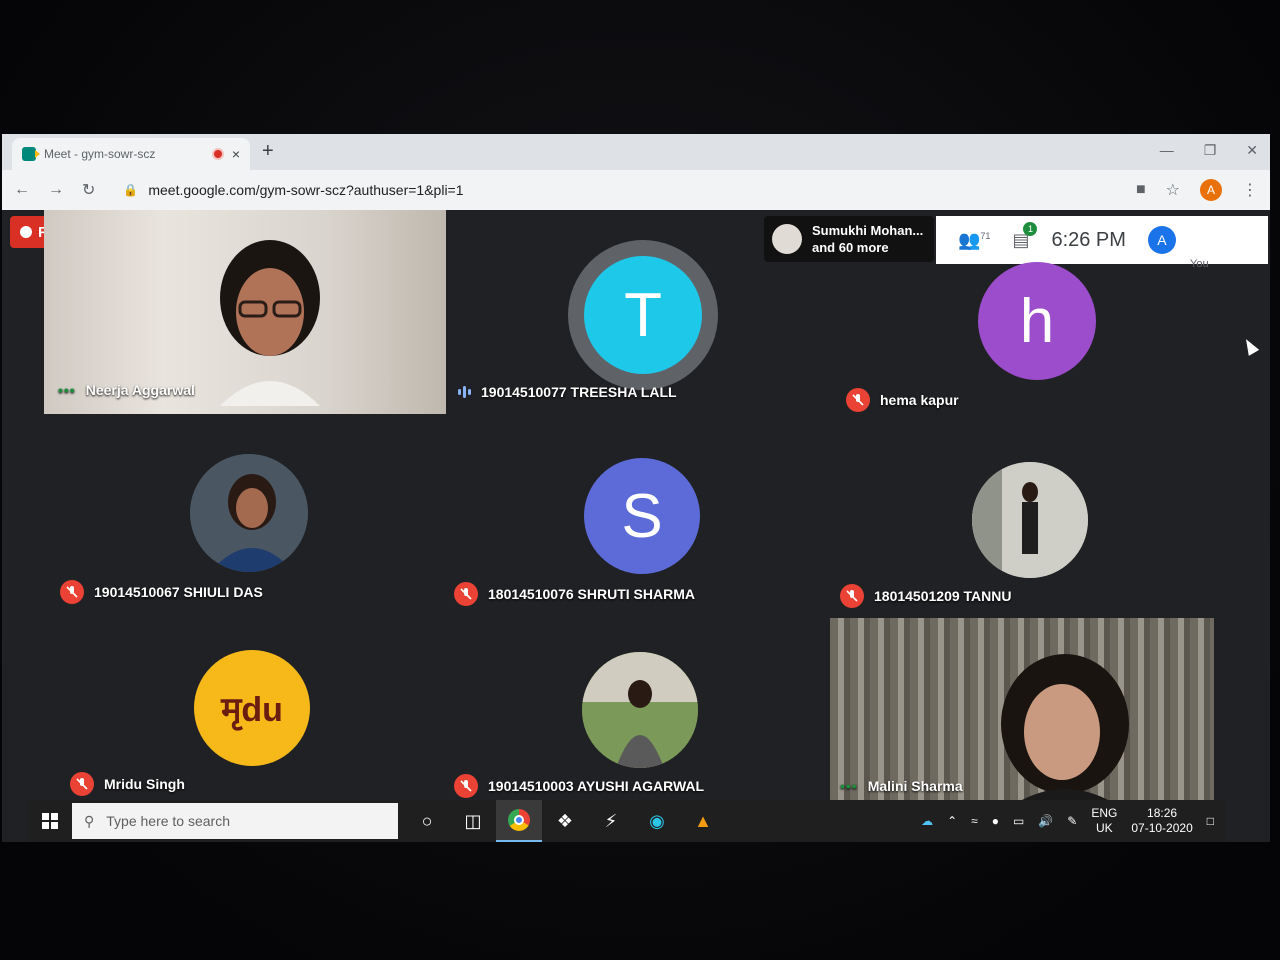 The height and width of the screenshot is (960, 1280). I want to click on taskbar-search-input: ⚲ Type here to search, so click(235, 821).